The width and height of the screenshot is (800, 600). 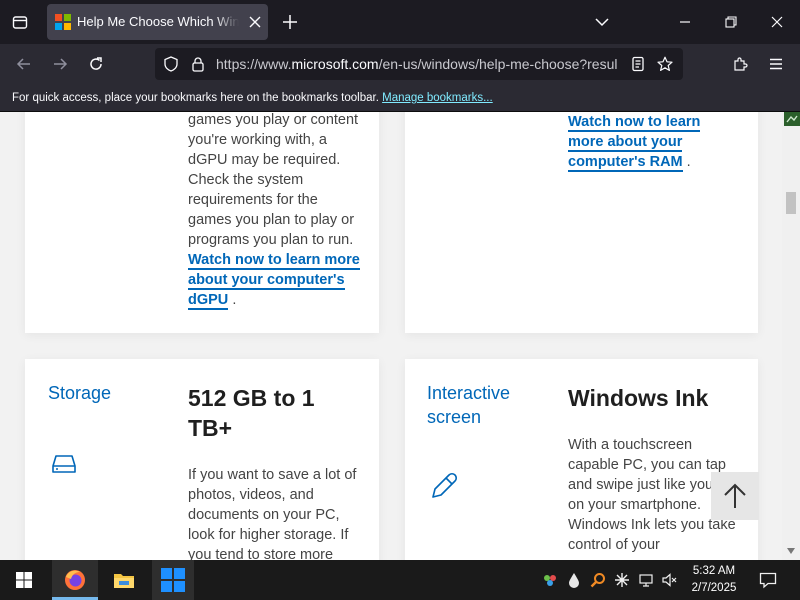 I want to click on windows-taskbar: 5:32 AM 2/7/2025, so click(x=400, y=580).